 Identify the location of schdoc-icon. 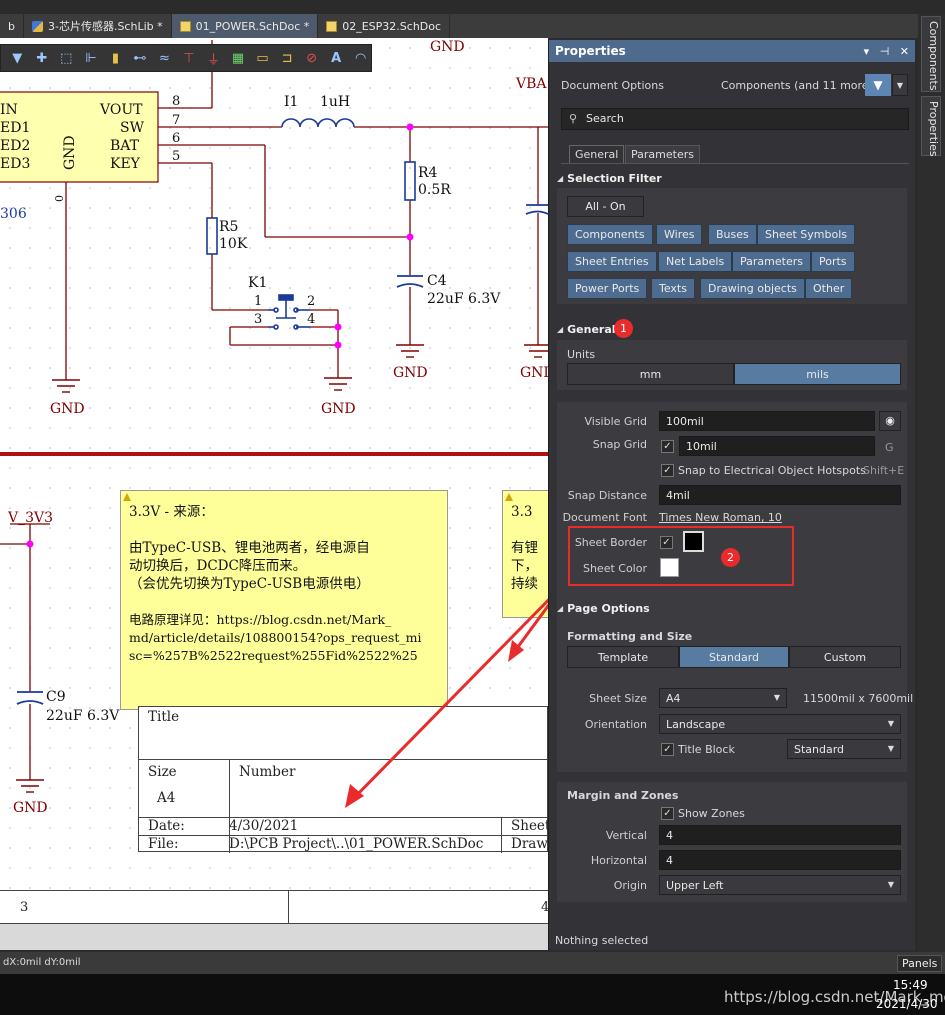
(185, 26).